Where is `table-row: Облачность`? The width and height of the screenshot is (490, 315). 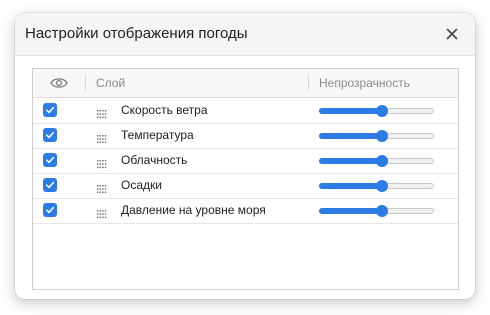 table-row: Облачность is located at coordinates (245, 161).